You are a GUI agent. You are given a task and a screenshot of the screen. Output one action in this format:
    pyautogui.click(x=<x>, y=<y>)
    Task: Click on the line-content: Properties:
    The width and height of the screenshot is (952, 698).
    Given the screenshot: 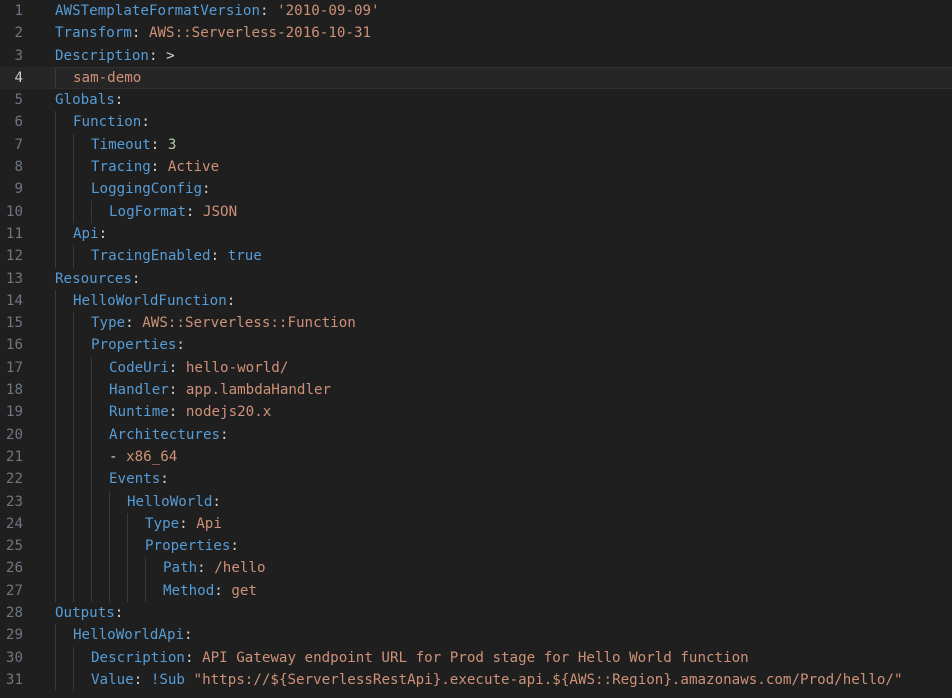 What is the action you would take?
    pyautogui.click(x=192, y=546)
    